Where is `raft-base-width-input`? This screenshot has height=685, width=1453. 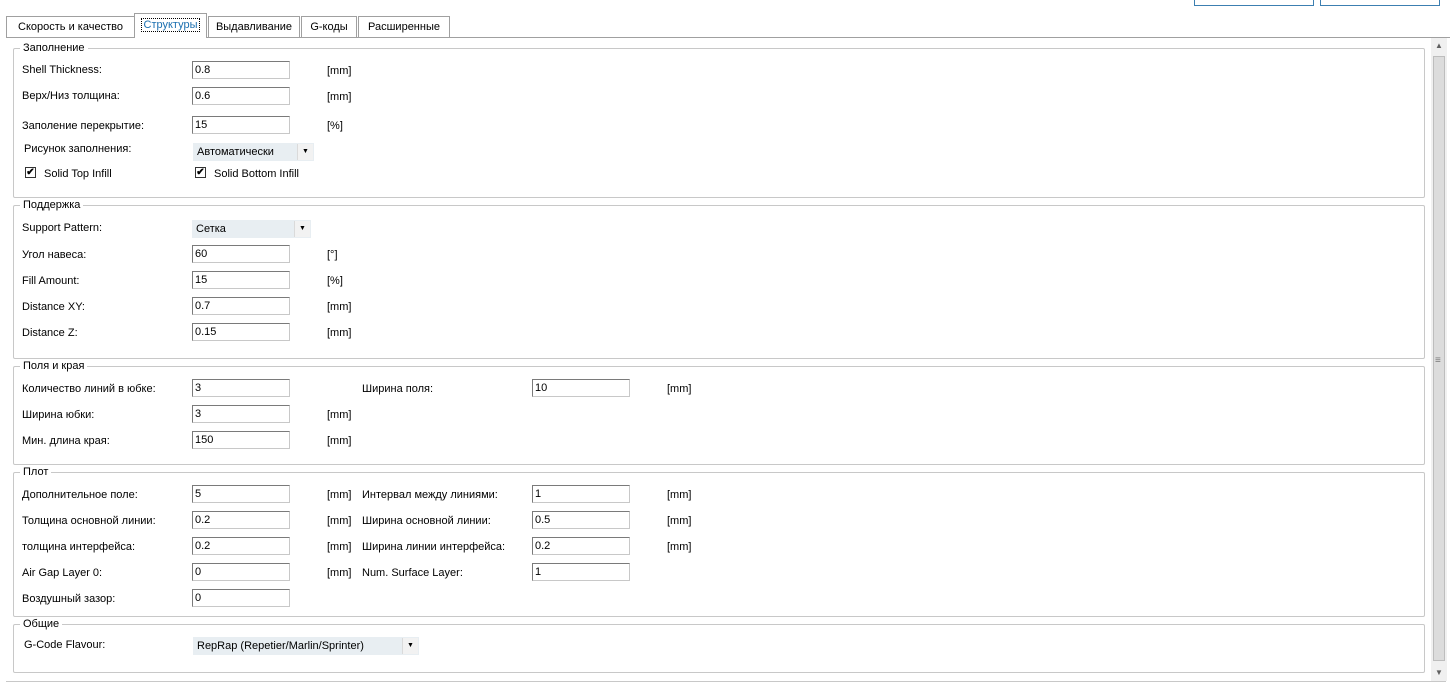 raft-base-width-input is located at coordinates (581, 520).